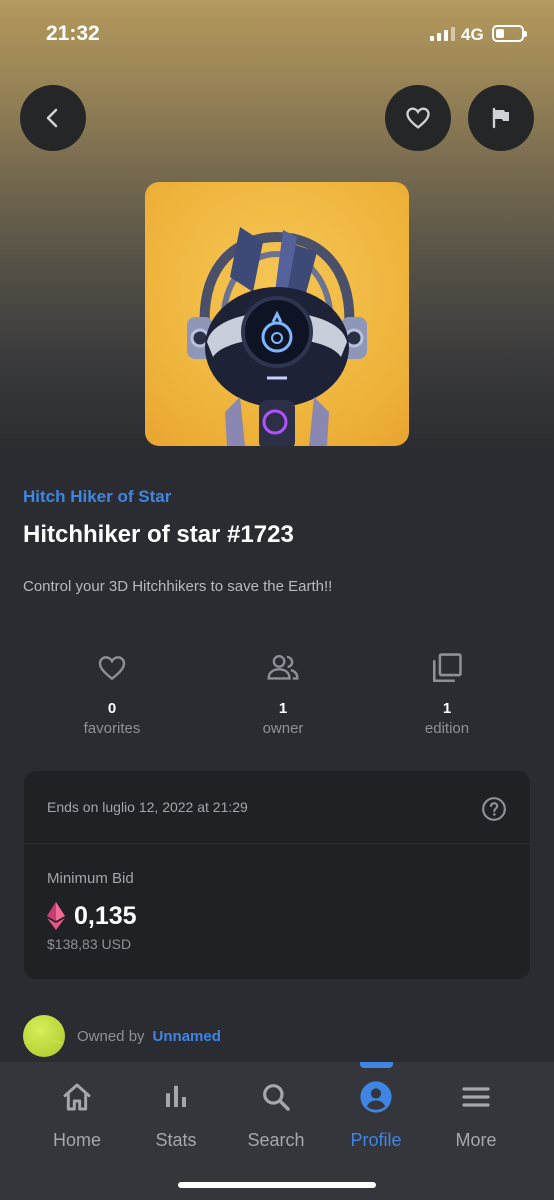  I want to click on status-time: 21:32, so click(73, 33).